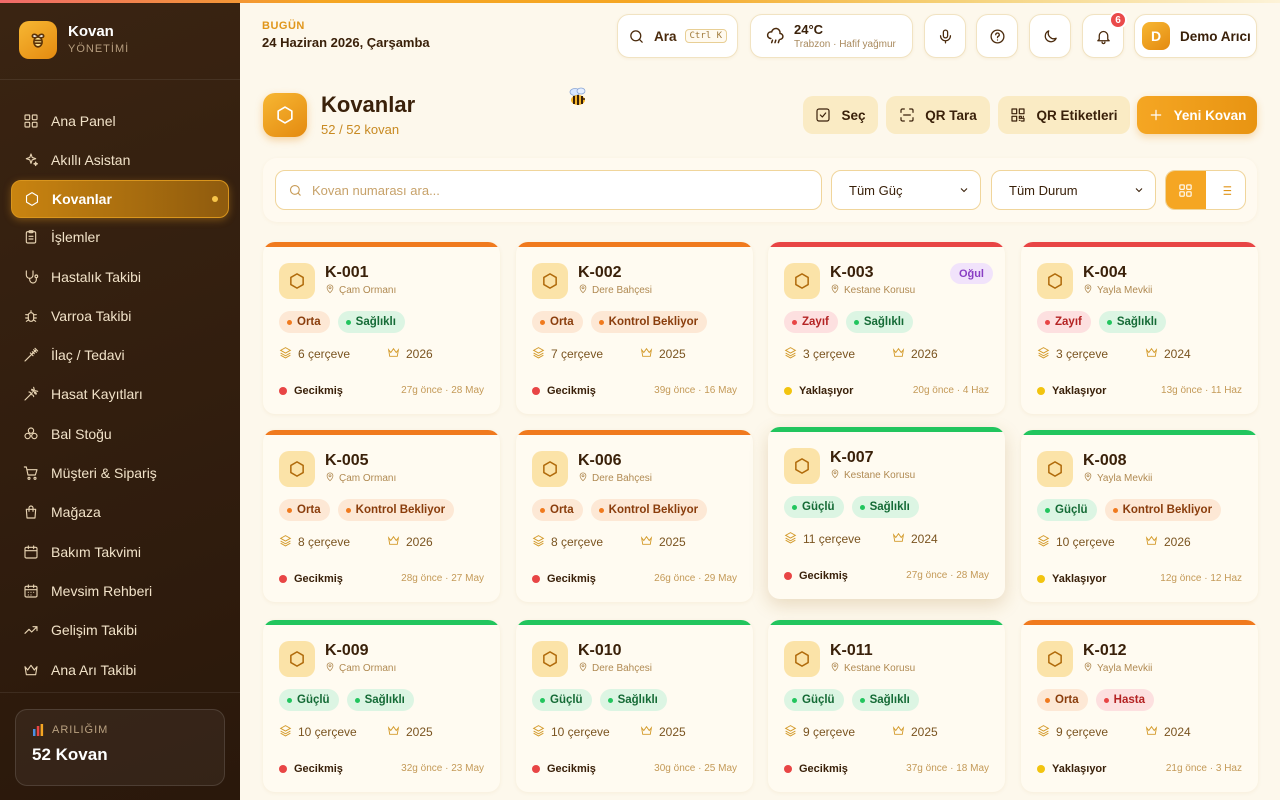  What do you see at coordinates (120, 276) in the screenshot?
I see `sidebar-item-hastalik-takibi: Hastalık Takibi` at bounding box center [120, 276].